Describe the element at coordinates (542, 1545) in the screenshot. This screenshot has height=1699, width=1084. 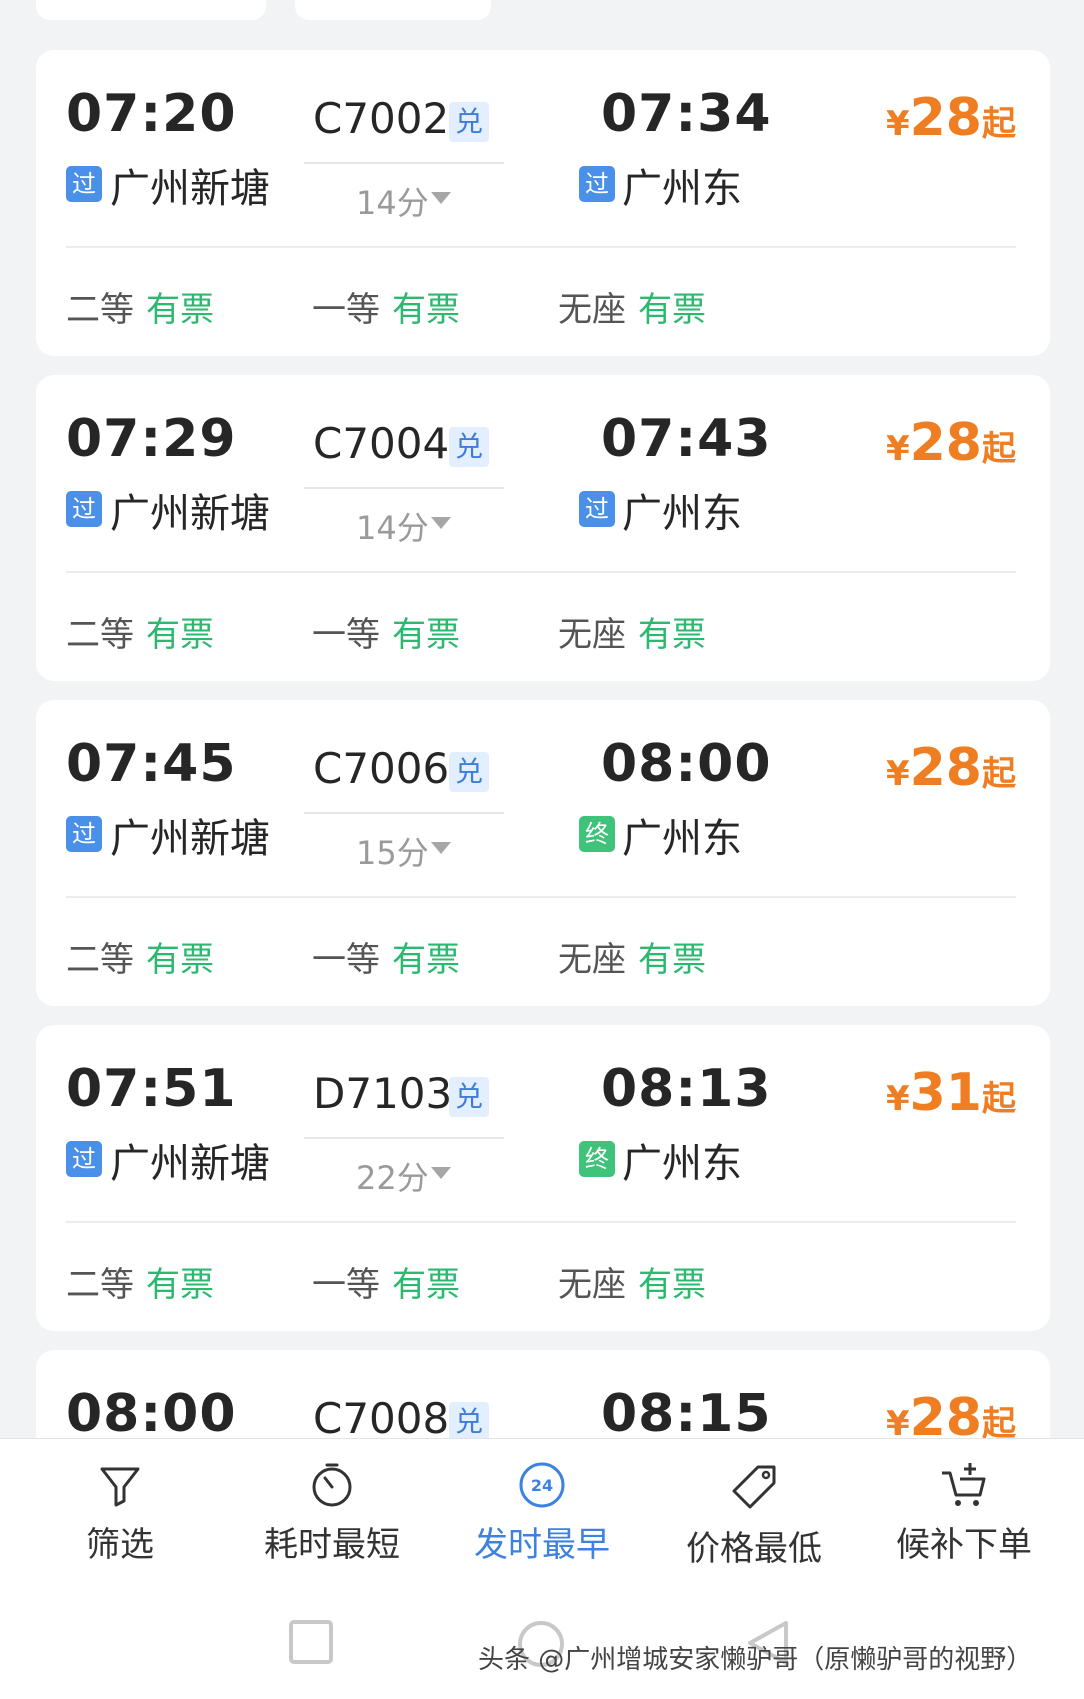
I see `tab-label: 发时最早` at that location.